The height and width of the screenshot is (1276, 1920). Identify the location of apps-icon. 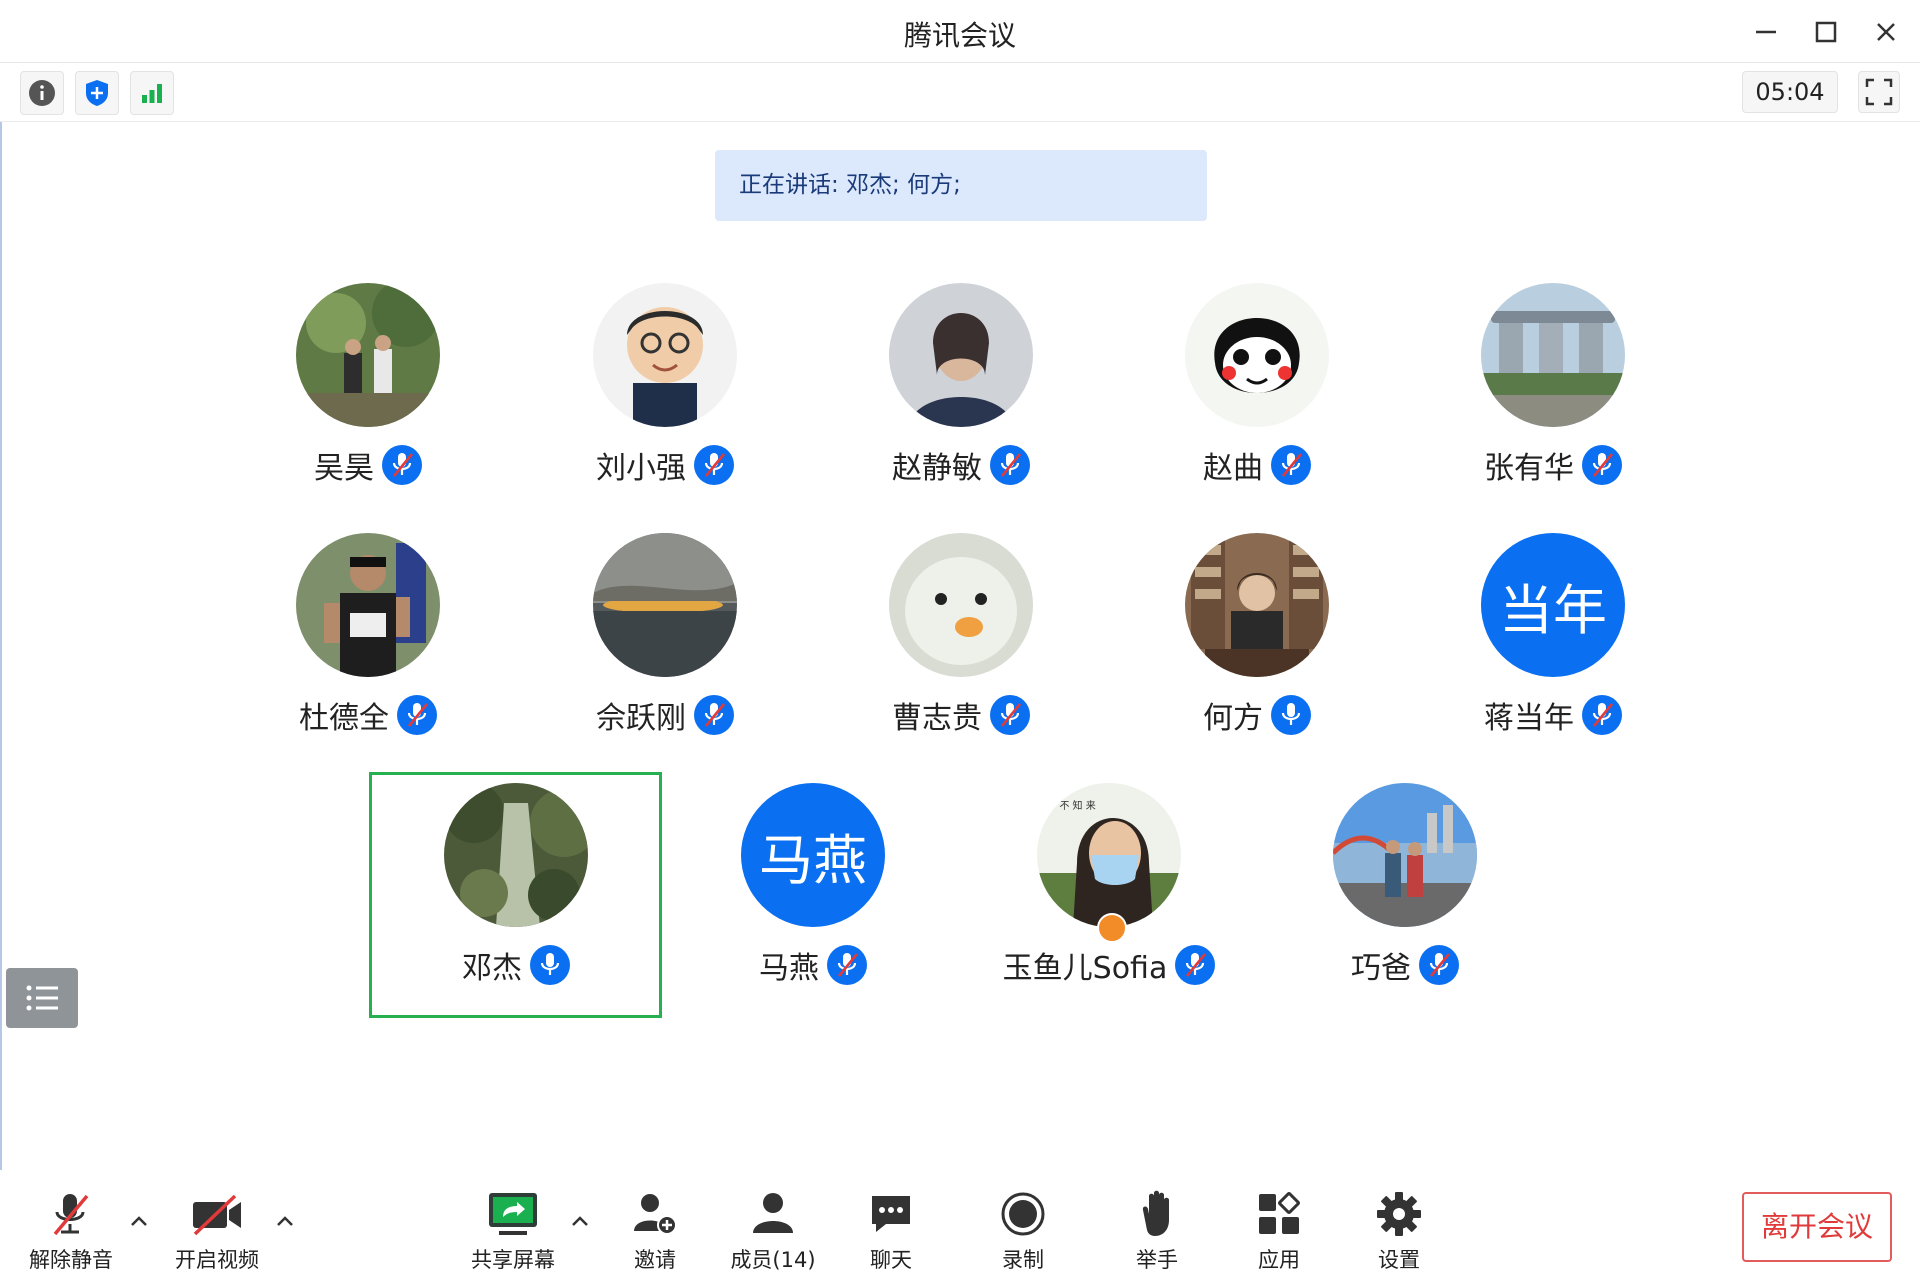
(1279, 1214).